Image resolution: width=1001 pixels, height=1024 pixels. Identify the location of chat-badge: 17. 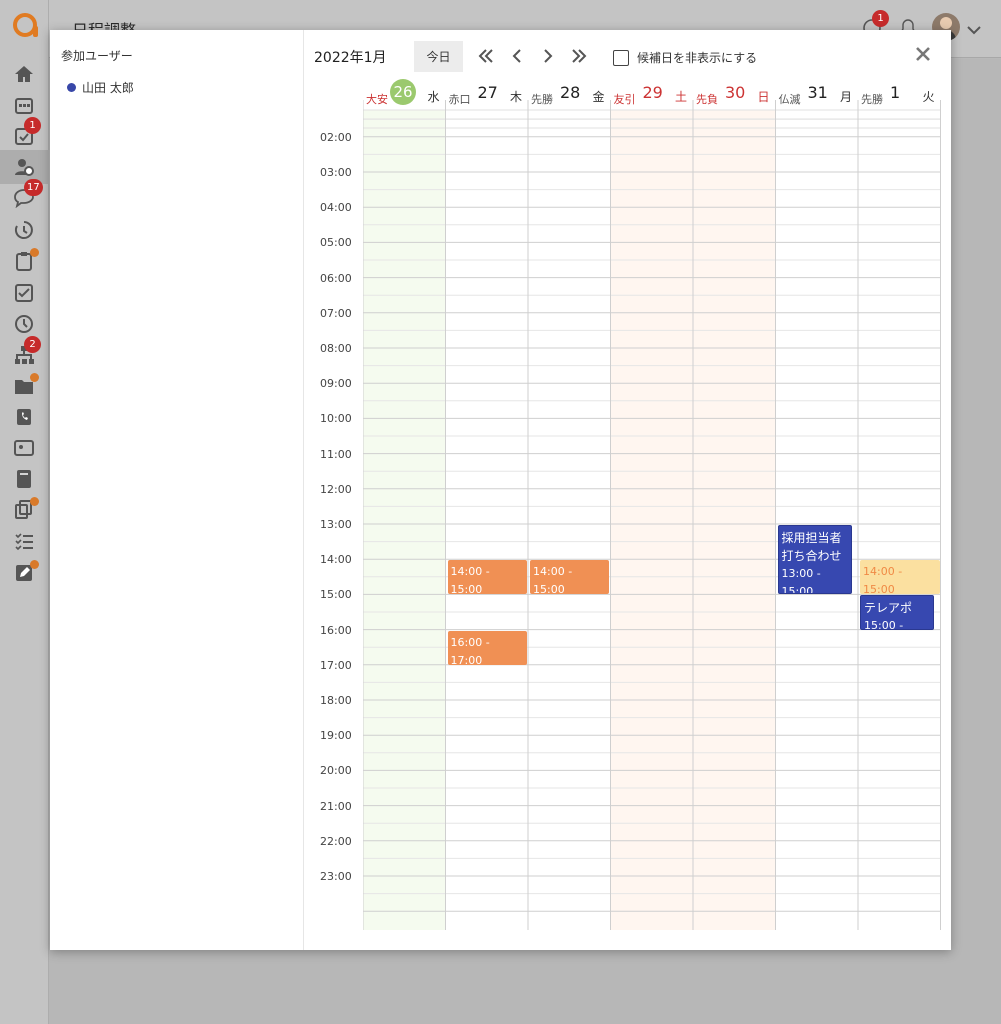
(33, 187).